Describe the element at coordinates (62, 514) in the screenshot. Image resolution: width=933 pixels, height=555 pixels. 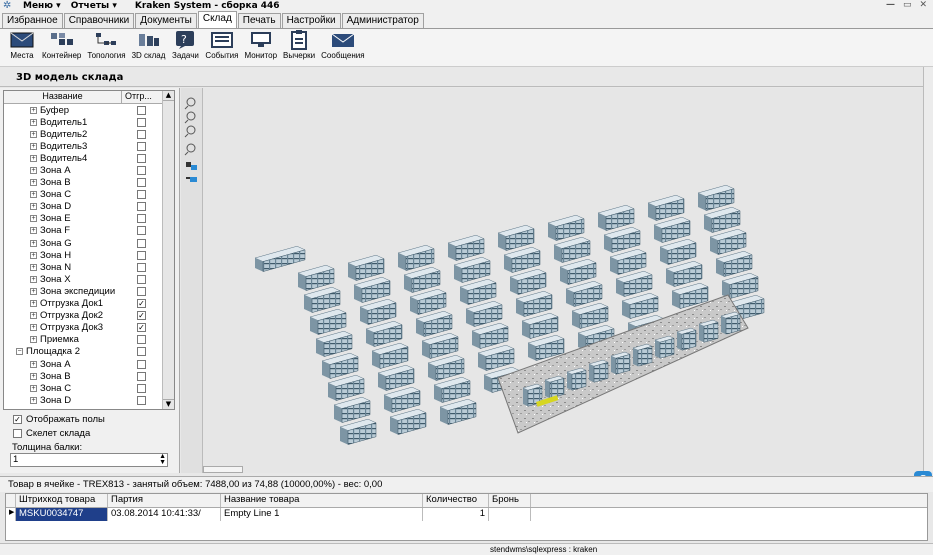
I see `cell-barcode: MSKU0034747` at that location.